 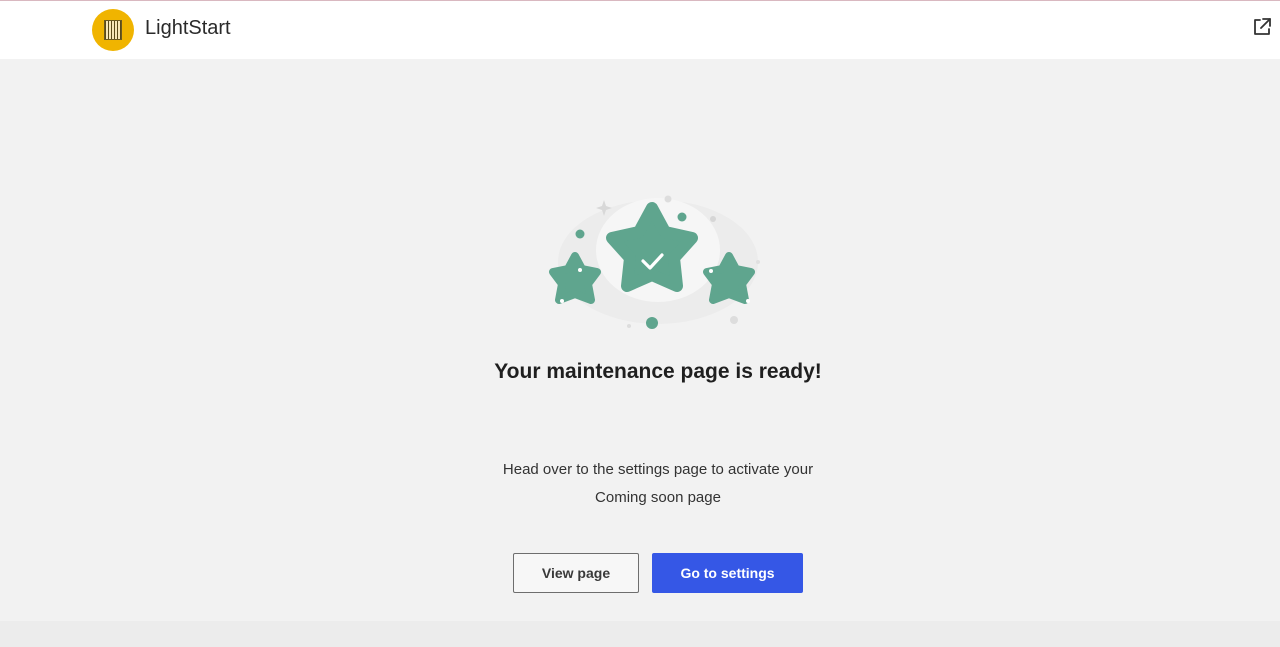 I want to click on external-link-icon, so click(x=1262, y=27).